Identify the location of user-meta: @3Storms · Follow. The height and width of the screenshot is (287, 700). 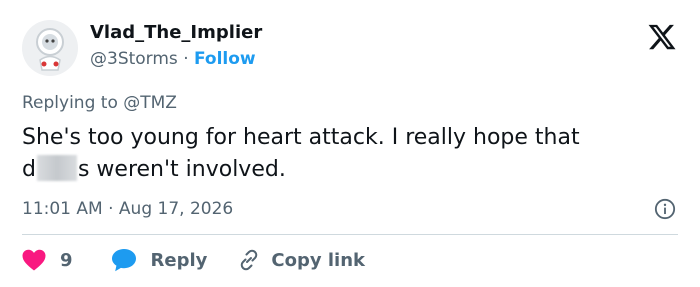
(173, 59).